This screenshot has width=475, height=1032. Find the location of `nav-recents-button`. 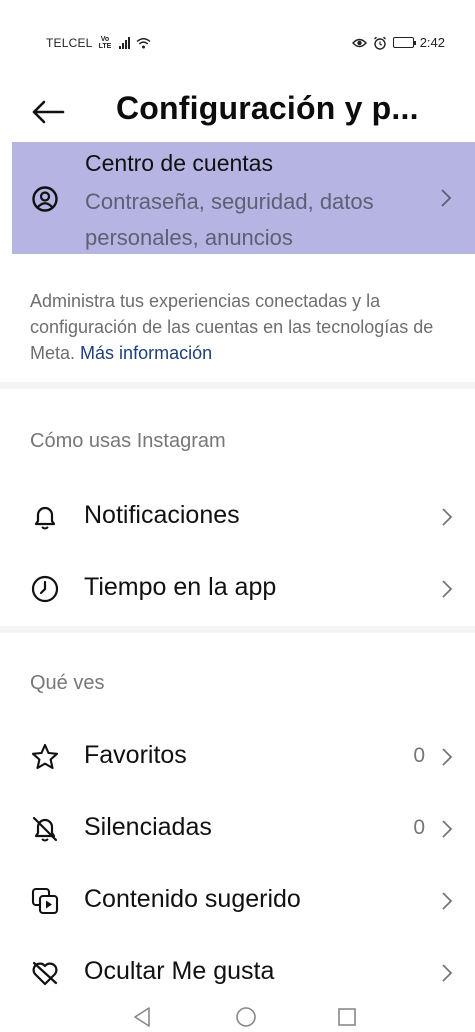

nav-recents-button is located at coordinates (347, 1017).